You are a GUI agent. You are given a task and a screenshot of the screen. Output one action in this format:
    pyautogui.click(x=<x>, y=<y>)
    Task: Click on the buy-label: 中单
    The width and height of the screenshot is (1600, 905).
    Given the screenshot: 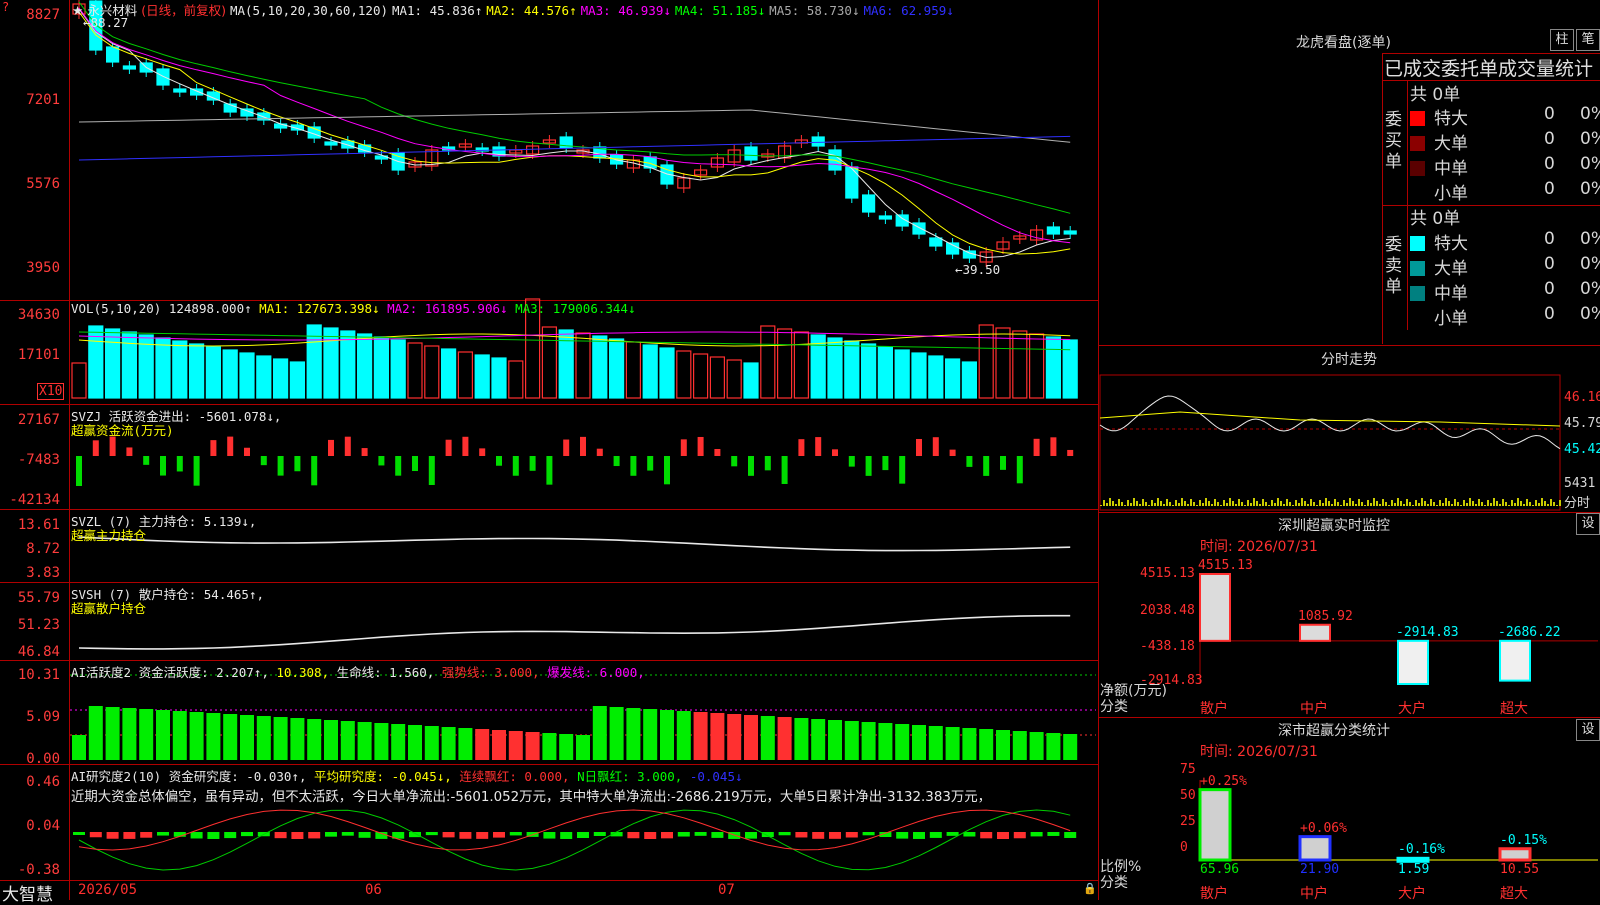 What is the action you would take?
    pyautogui.click(x=1451, y=169)
    